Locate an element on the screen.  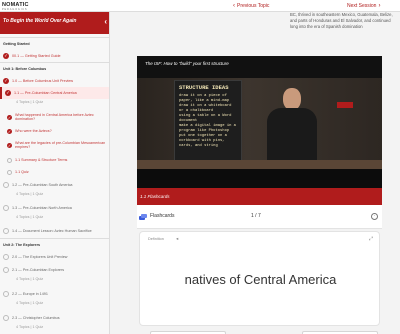
presenter-head is located at coordinates (292, 99).